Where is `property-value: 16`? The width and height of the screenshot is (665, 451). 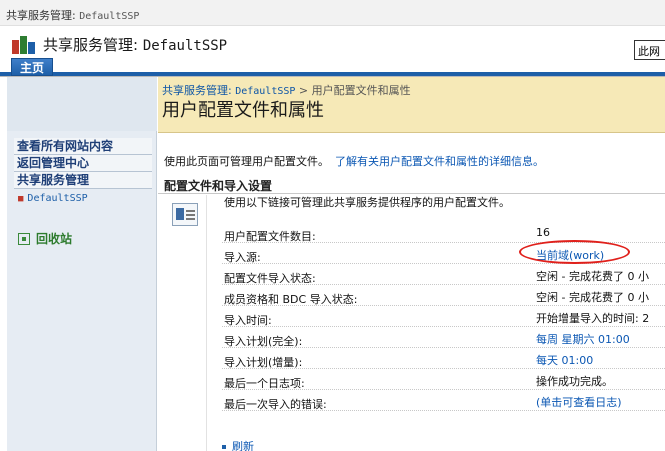 property-value: 16 is located at coordinates (543, 232).